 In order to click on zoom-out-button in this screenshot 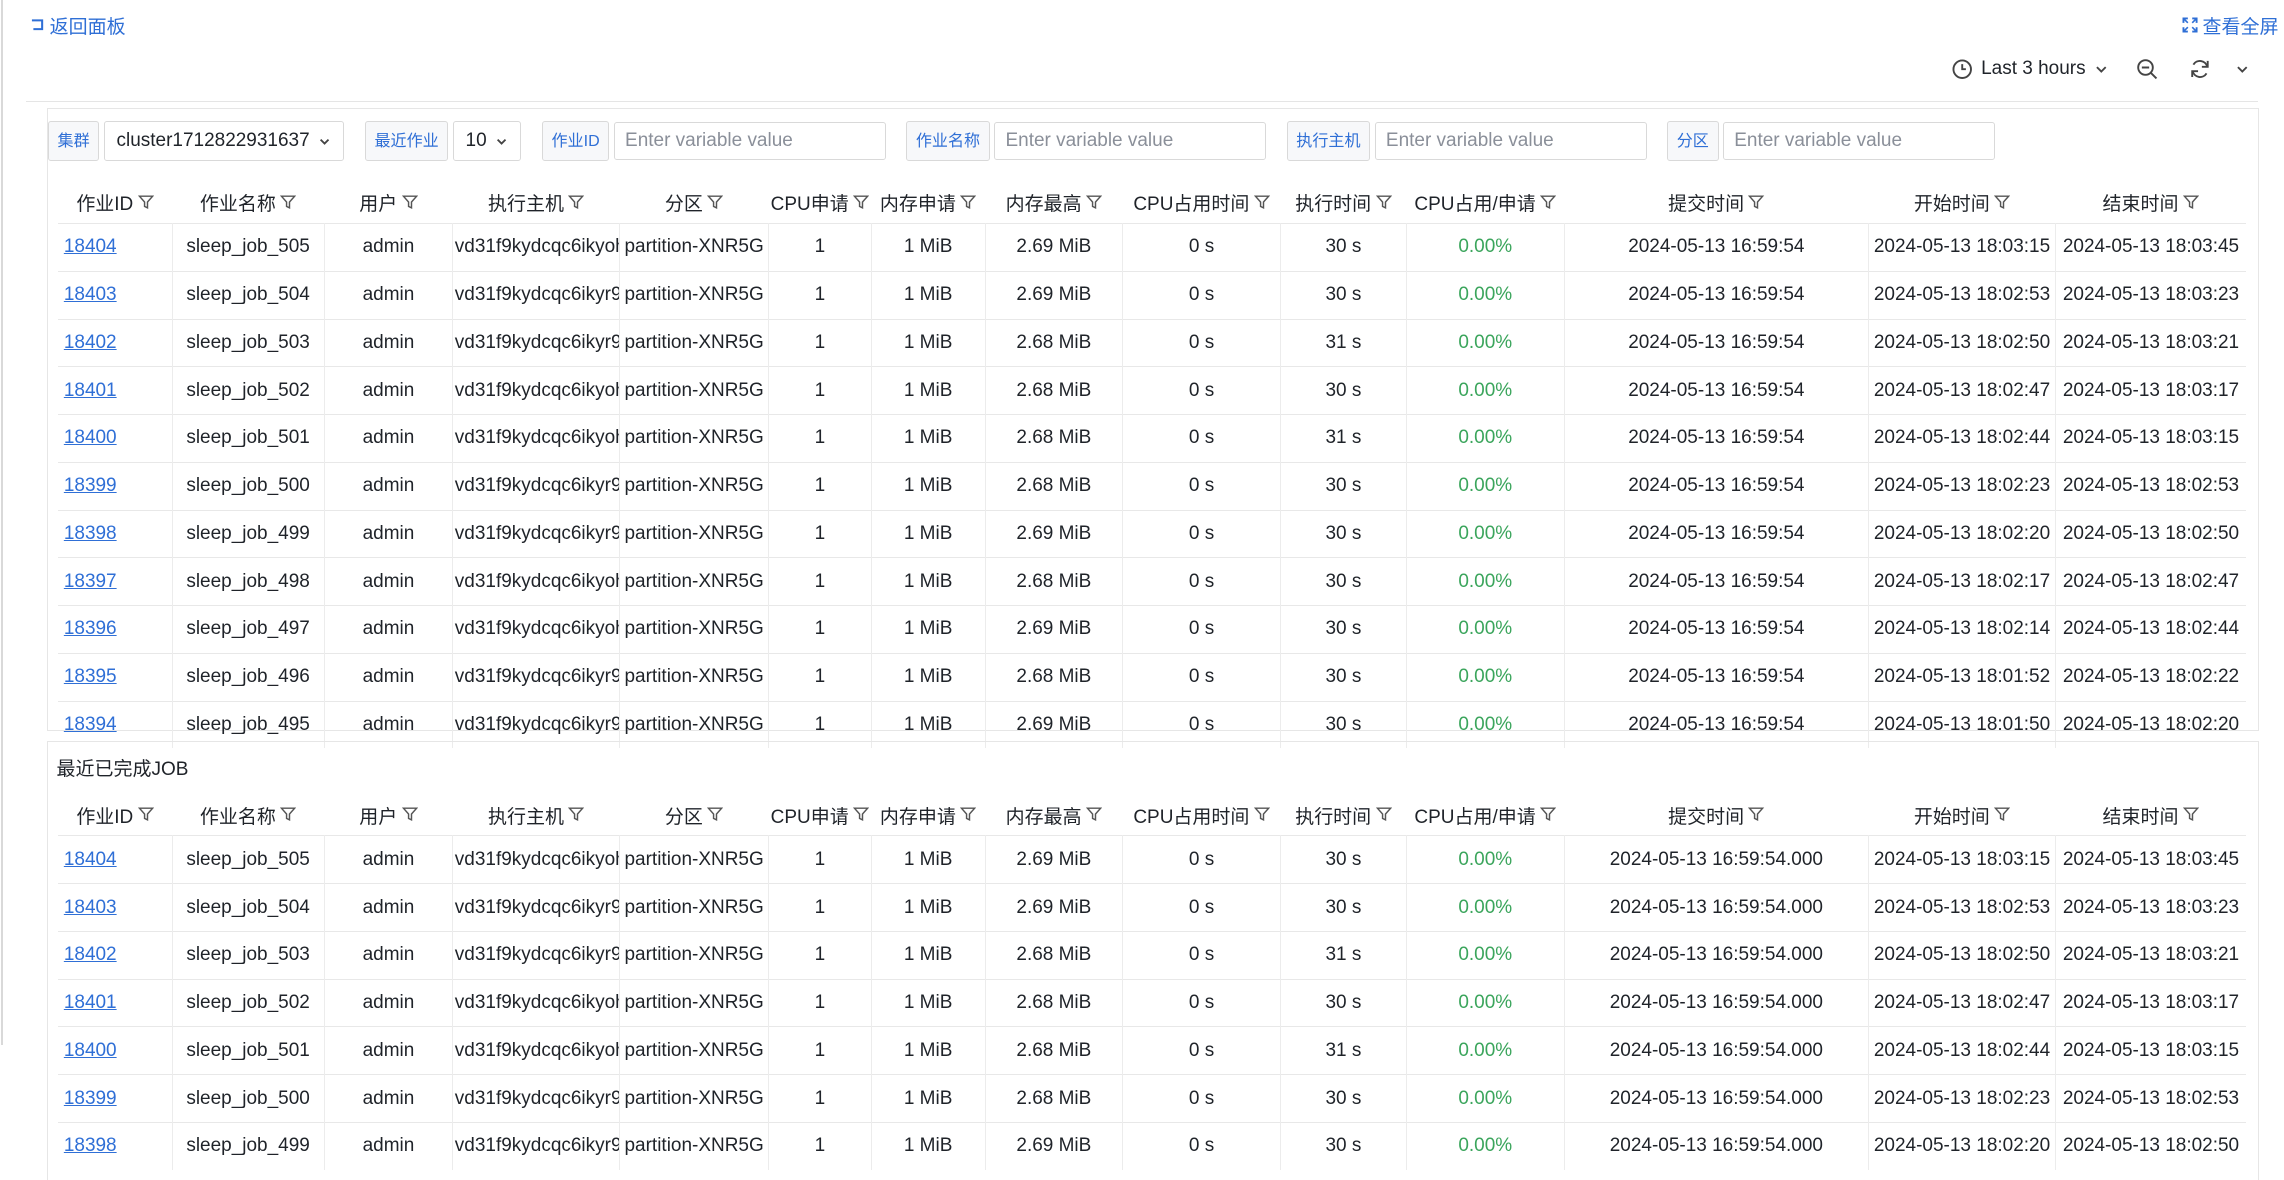, I will do `click(2147, 69)`.